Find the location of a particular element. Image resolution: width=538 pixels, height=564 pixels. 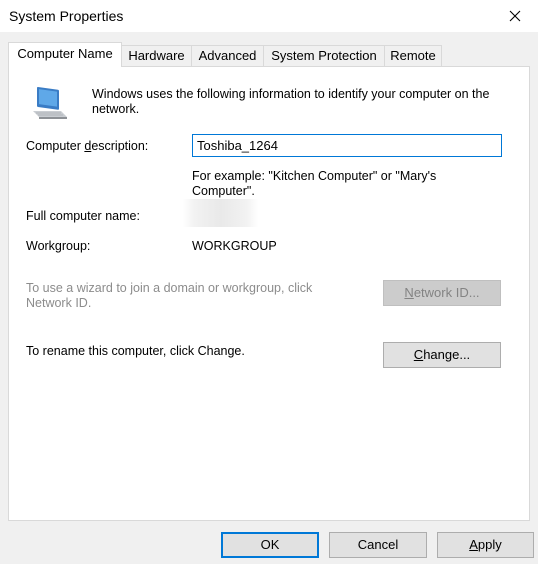

workgroup-label: Workgroup: is located at coordinates (58, 246).